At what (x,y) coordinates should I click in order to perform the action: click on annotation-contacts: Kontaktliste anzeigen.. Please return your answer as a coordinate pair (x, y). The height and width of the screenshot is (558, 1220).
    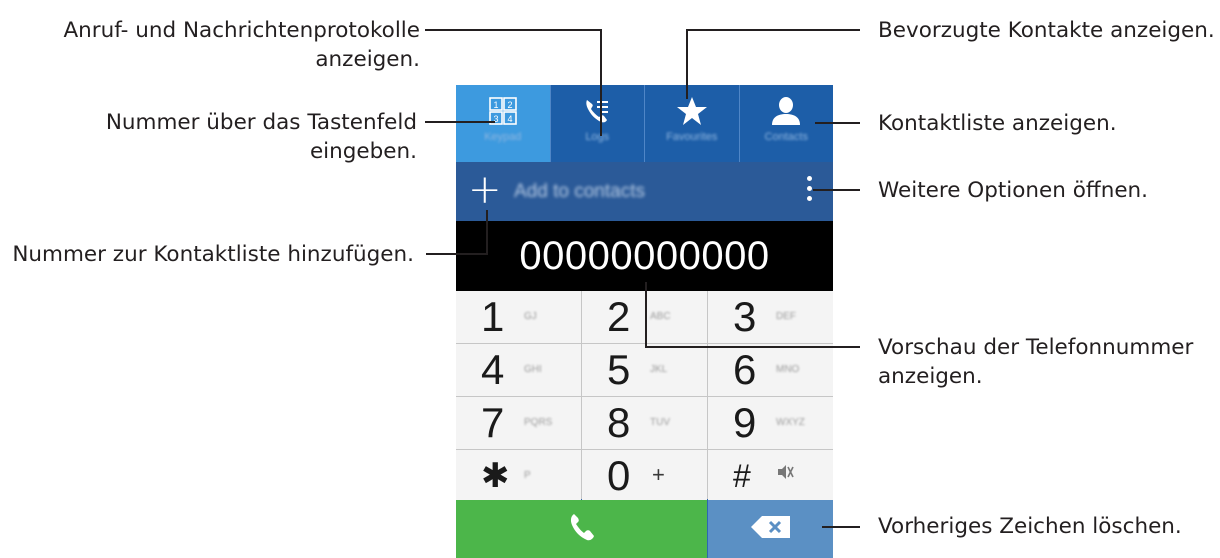
    Looking at the image, I should click on (997, 123).